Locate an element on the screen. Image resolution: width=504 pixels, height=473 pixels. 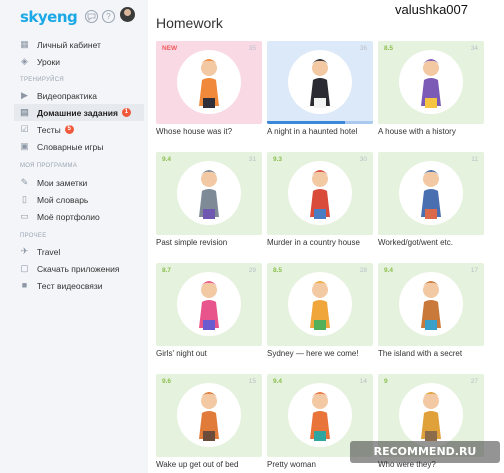
homework-card: 9.4 31 is located at coordinates (209, 193).